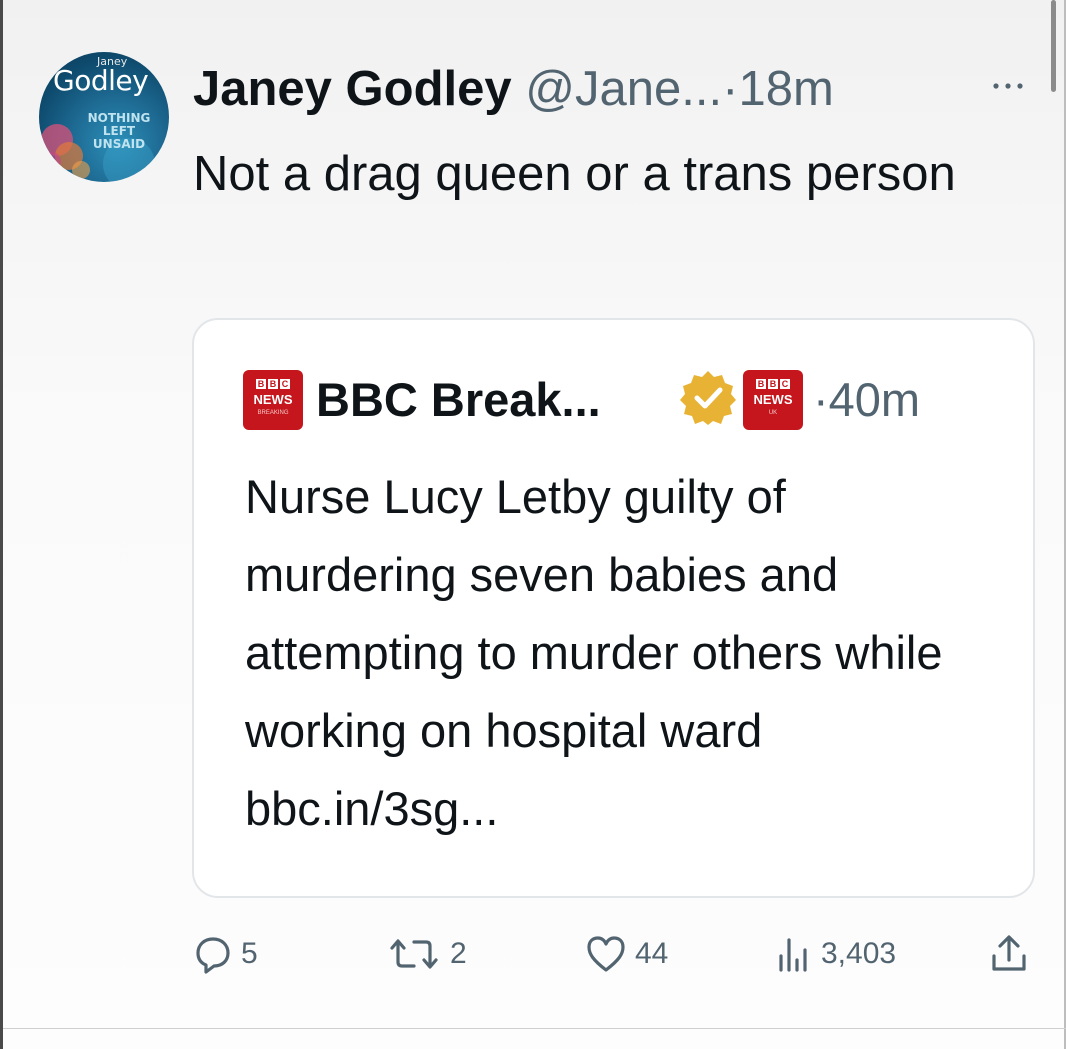 Image resolution: width=1066 pixels, height=1049 pixels. Describe the element at coordinates (785, 89) in the screenshot. I see `tweet-timestamp: 18m` at that location.